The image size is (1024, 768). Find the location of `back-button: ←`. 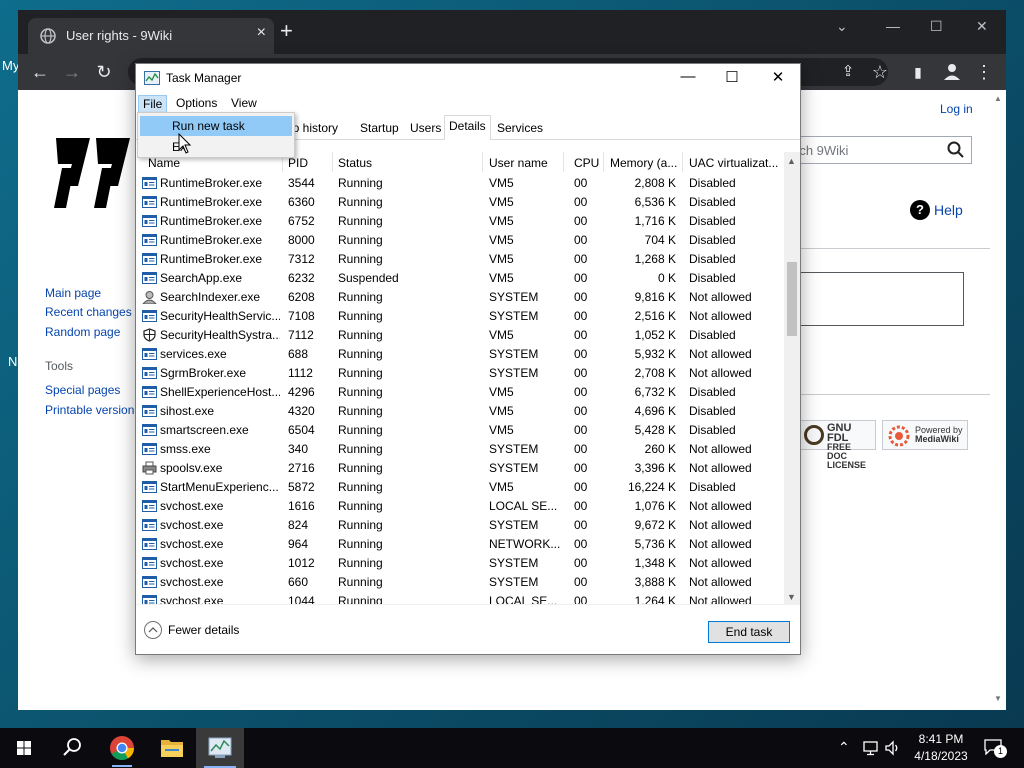

back-button: ← is located at coordinates (40, 72).